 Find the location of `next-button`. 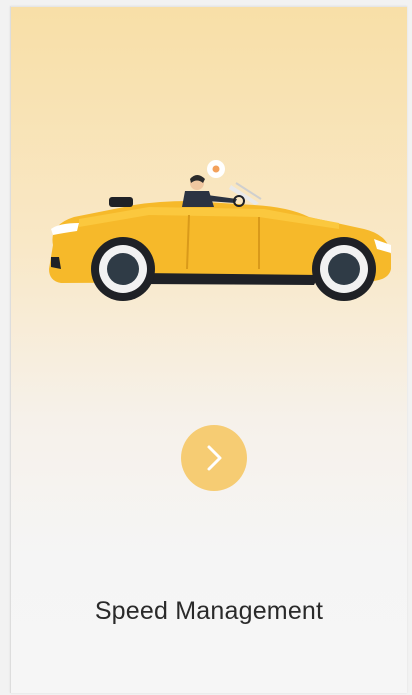

next-button is located at coordinates (214, 458).